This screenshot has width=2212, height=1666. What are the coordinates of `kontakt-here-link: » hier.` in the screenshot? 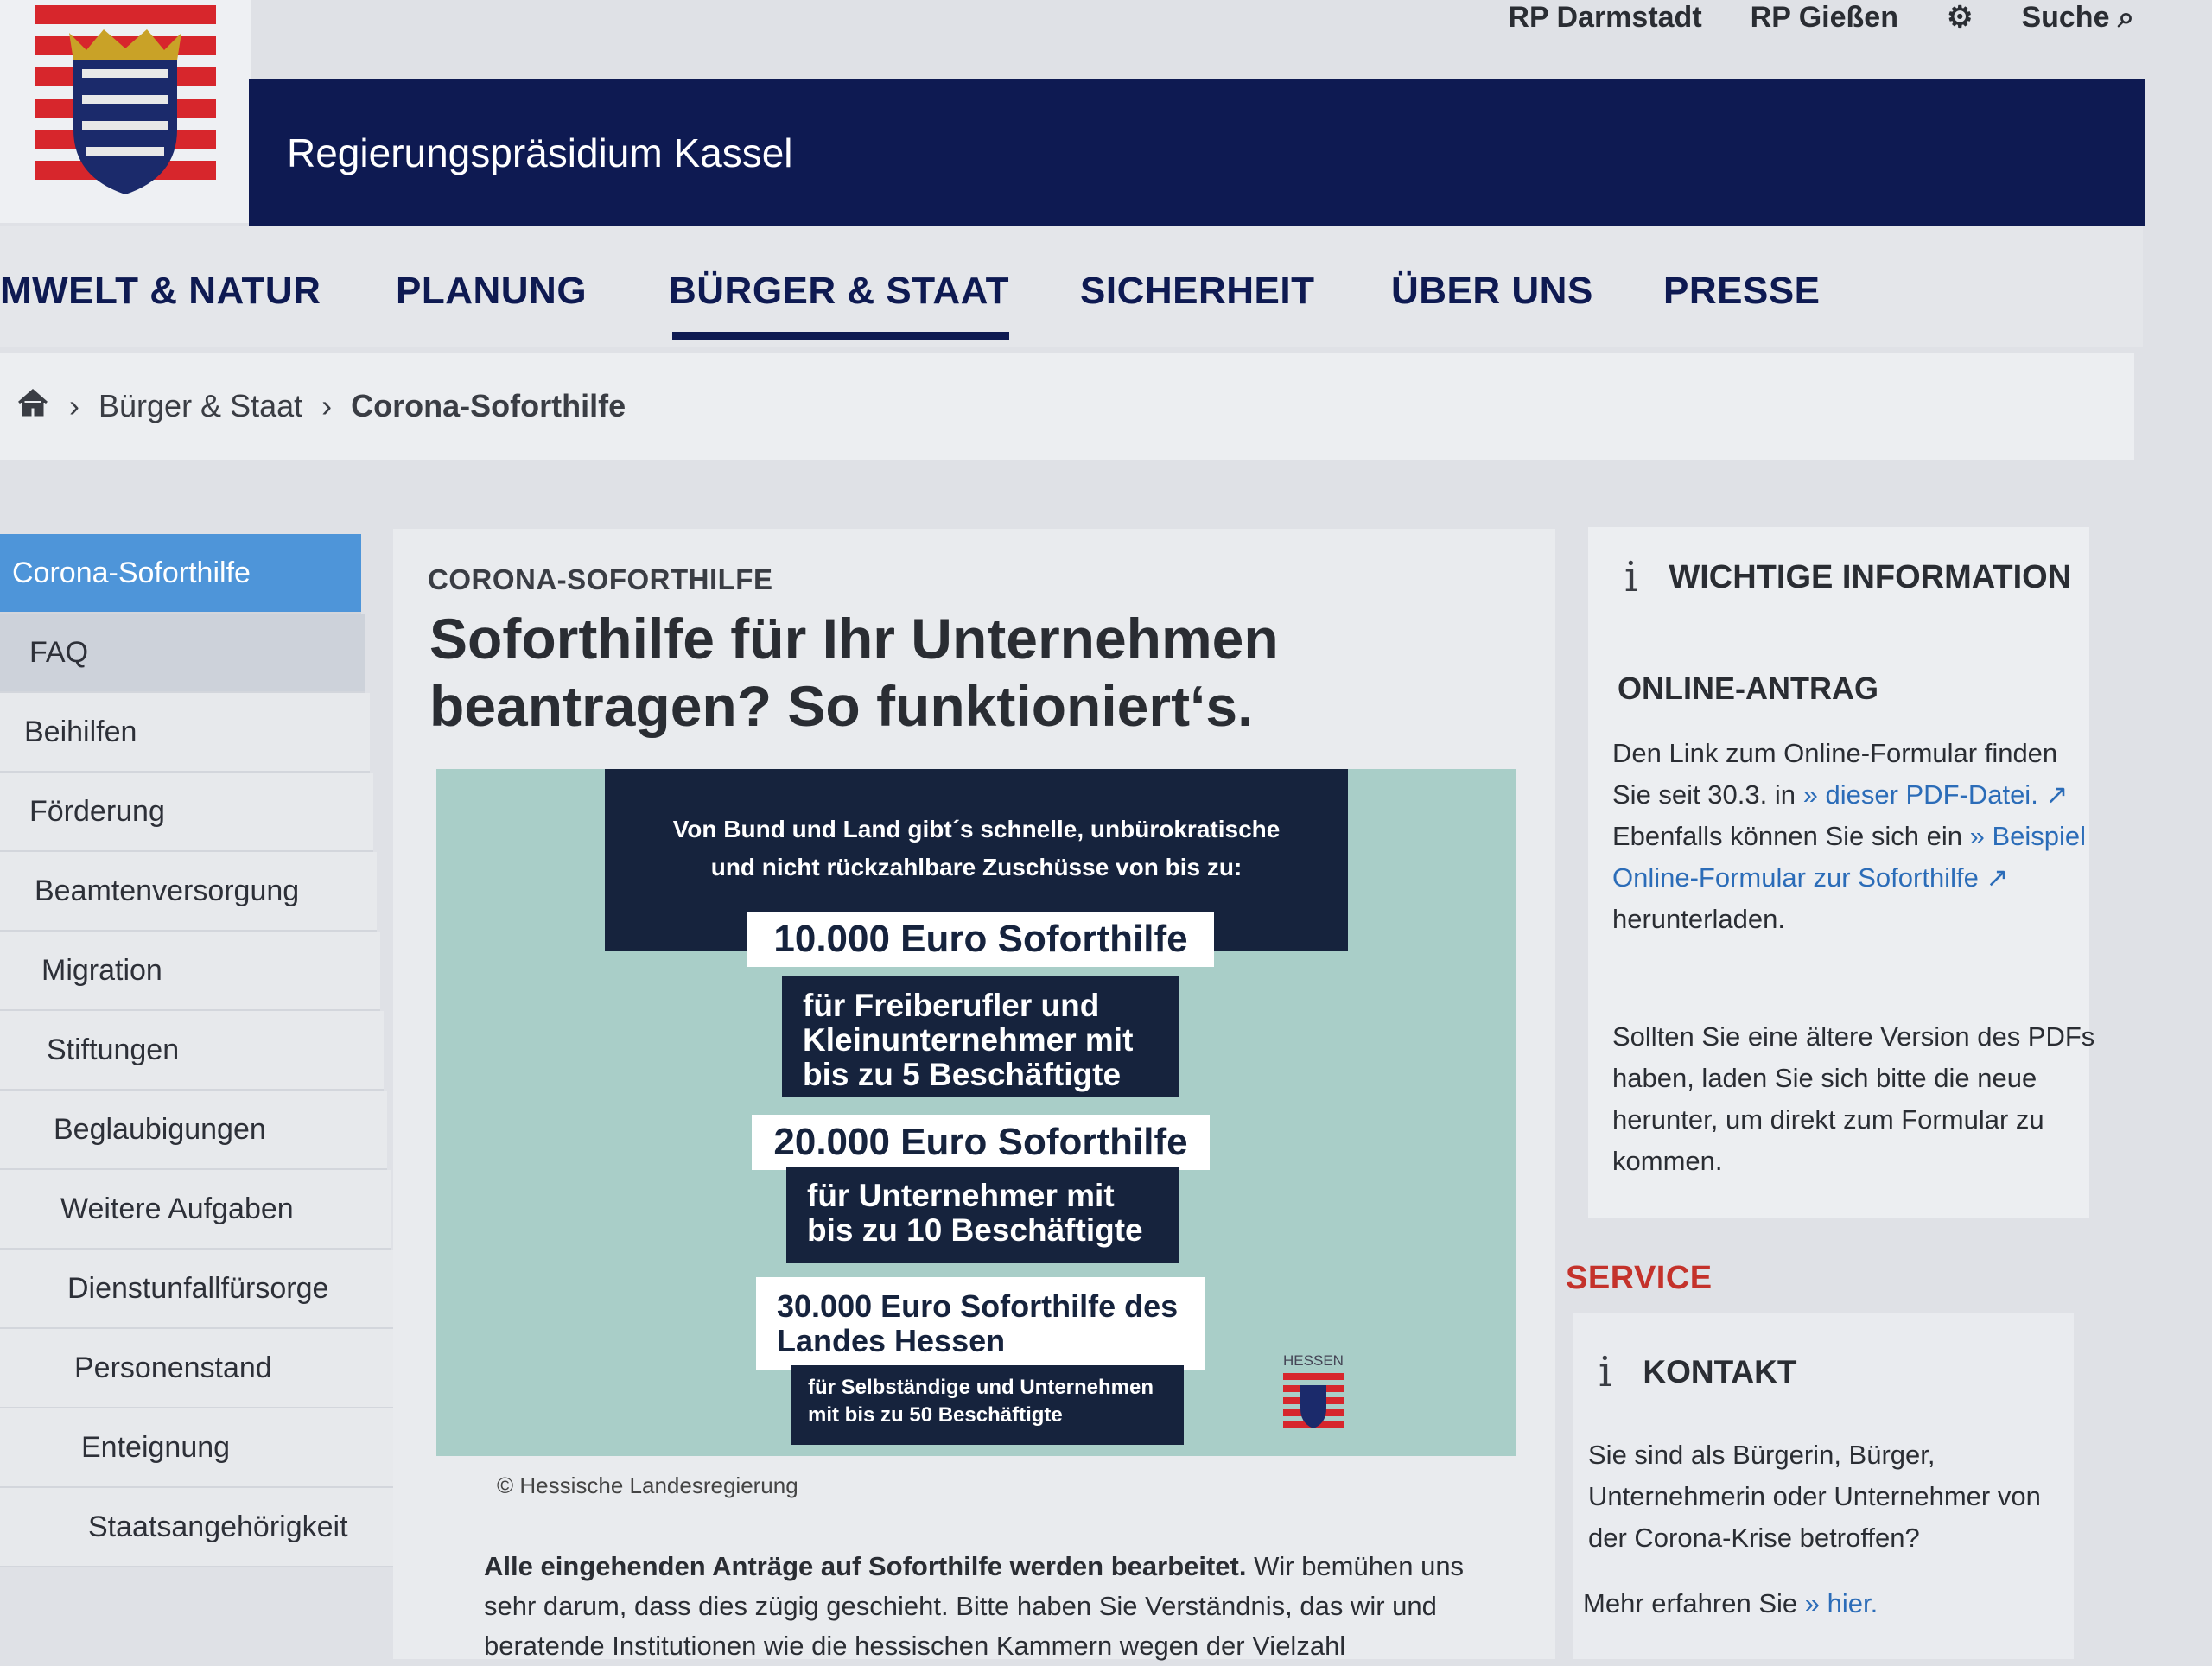 It's located at (1841, 1603).